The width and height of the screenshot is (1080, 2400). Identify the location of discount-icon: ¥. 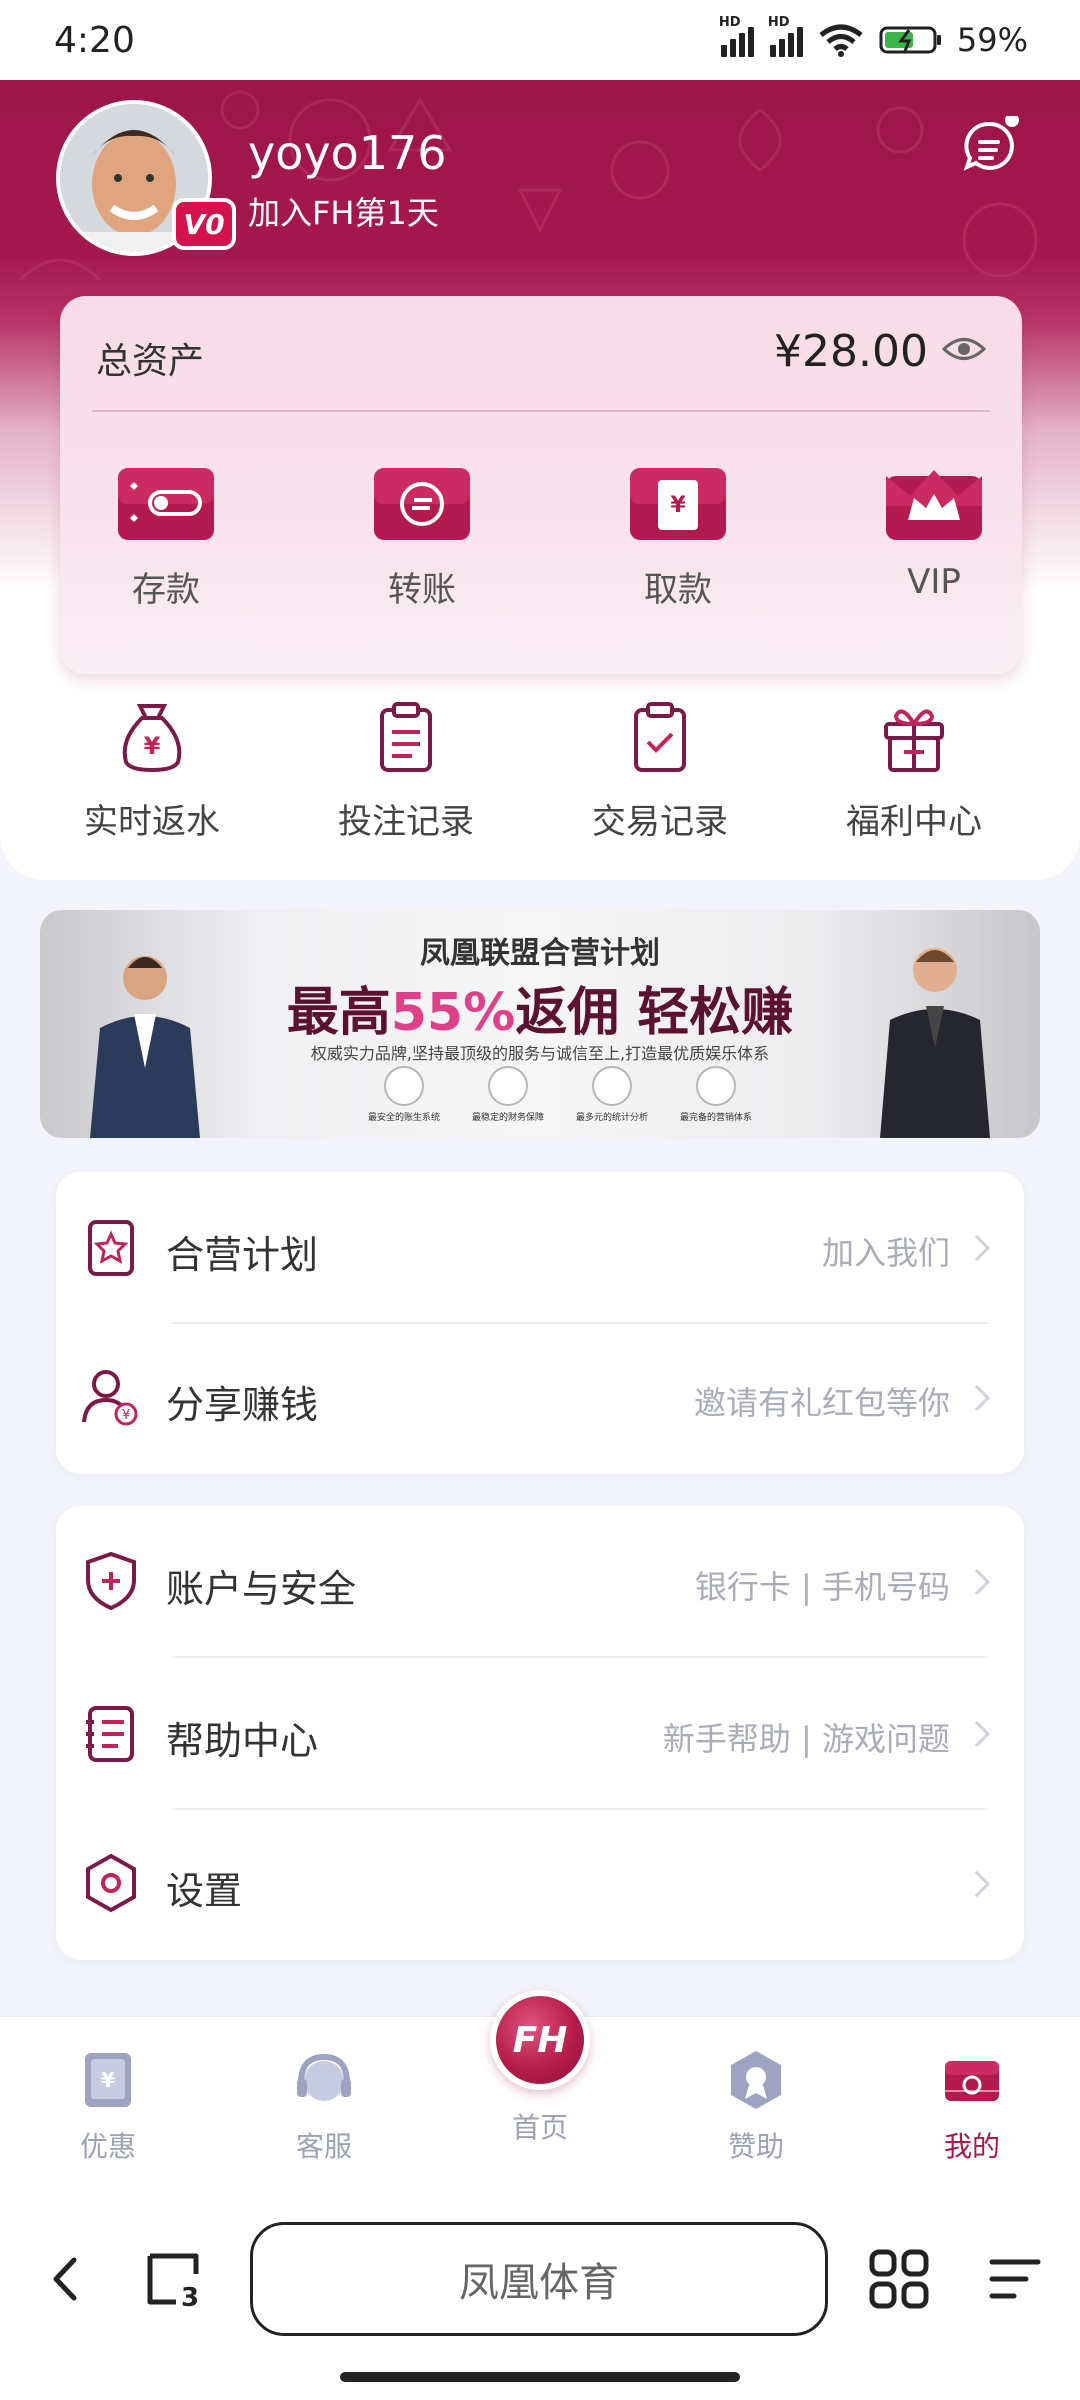
(108, 2080).